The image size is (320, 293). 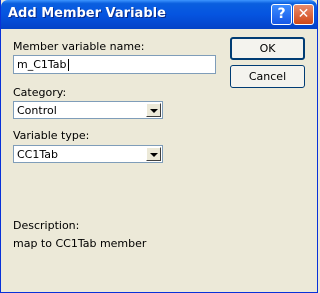 What do you see at coordinates (37, 154) in the screenshot?
I see `variable-type-selected-value: CC1Tab` at bounding box center [37, 154].